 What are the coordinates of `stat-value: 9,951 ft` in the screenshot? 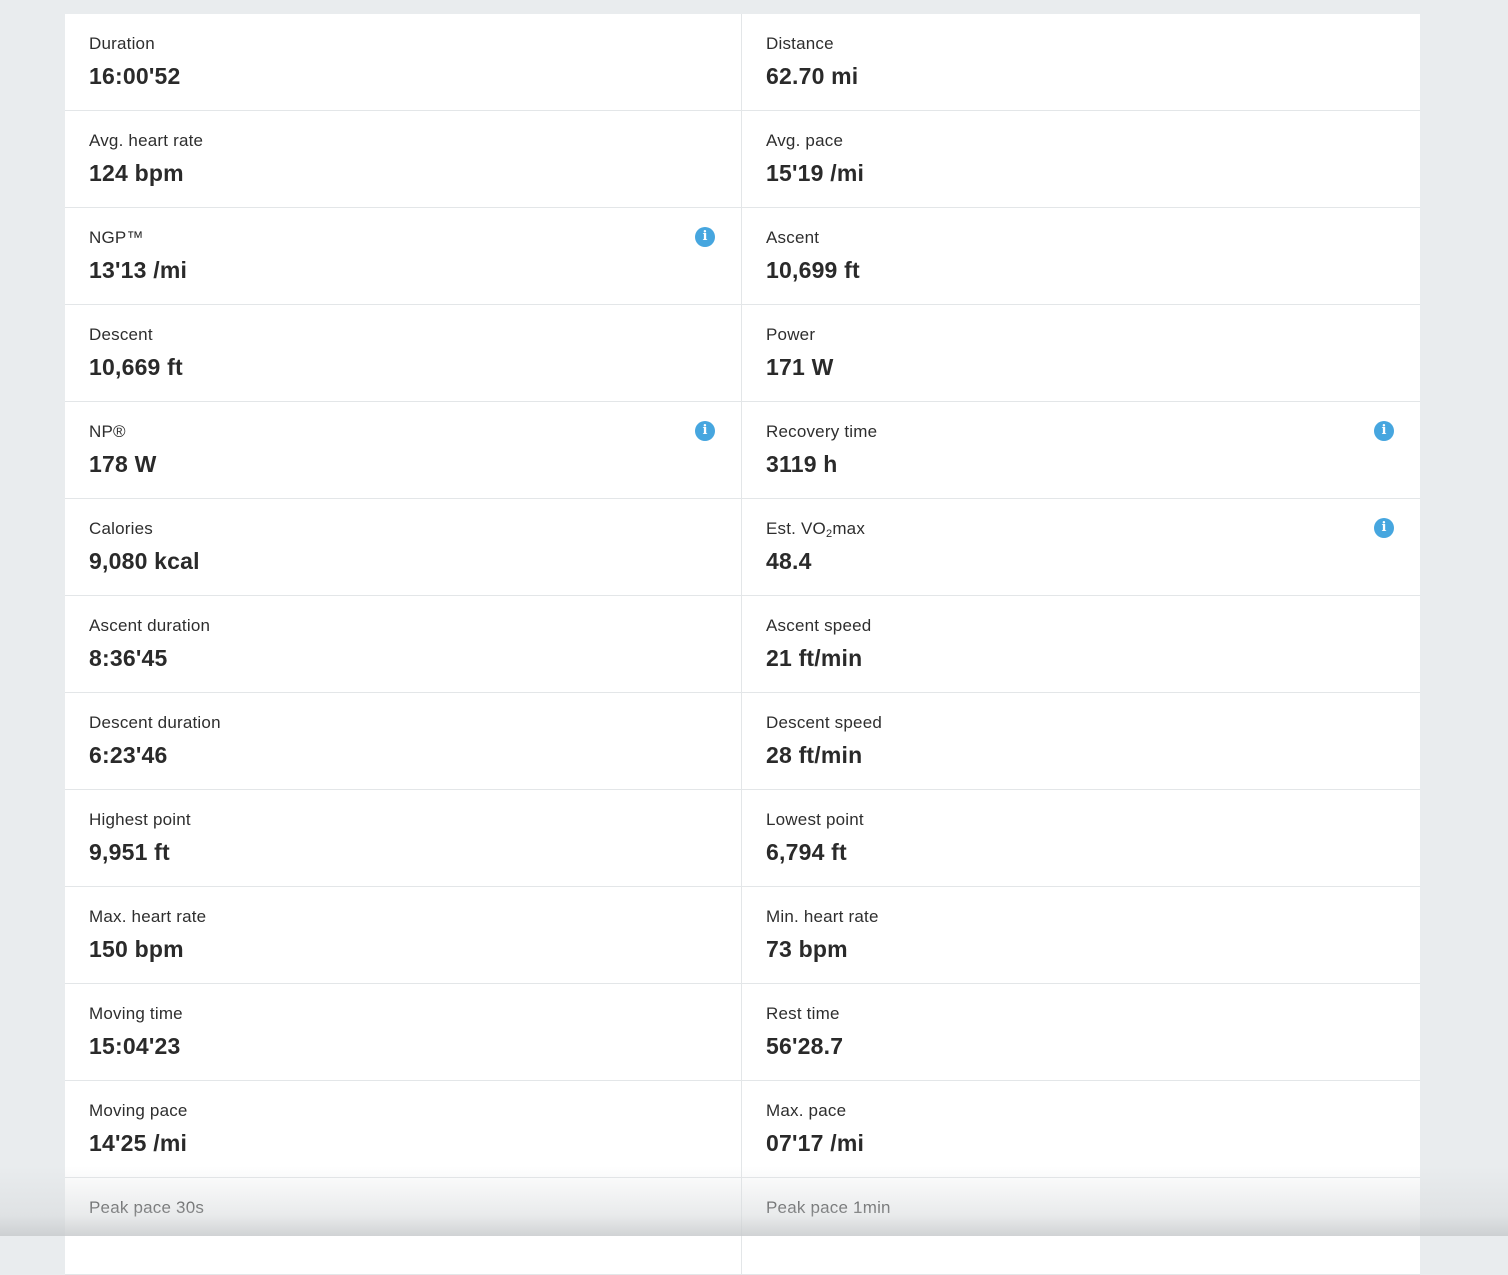 It's located at (129, 852).